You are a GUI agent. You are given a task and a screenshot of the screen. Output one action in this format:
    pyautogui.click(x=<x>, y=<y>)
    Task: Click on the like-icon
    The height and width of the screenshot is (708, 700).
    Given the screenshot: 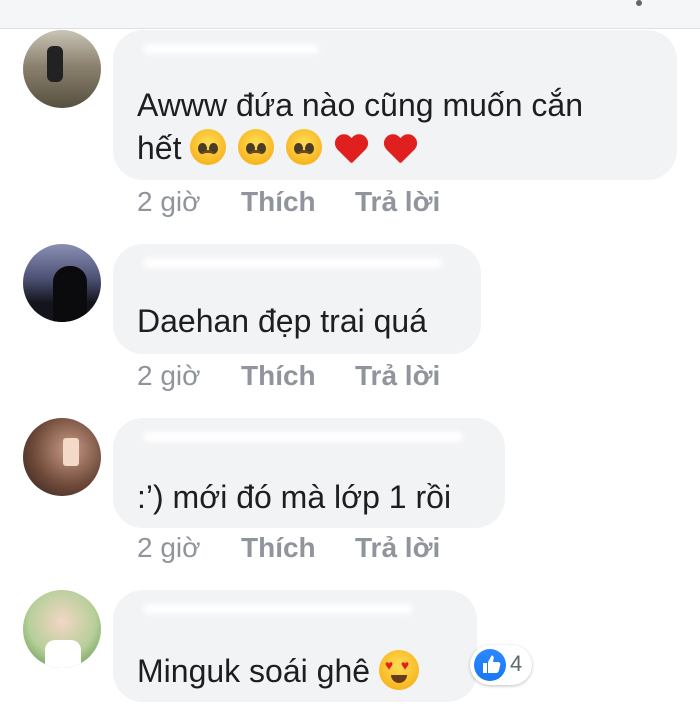 What is the action you would take?
    pyautogui.click(x=490, y=665)
    